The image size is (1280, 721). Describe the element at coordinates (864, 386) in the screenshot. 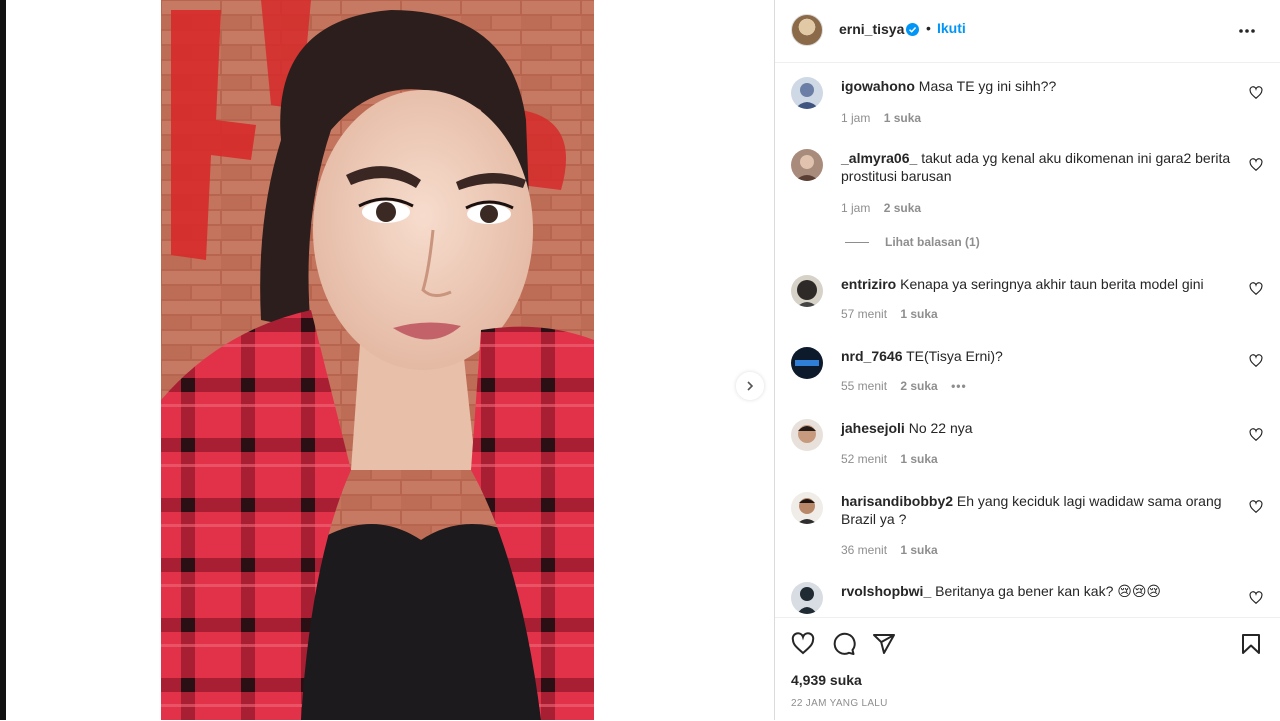

I see `comment-time: 55 menit` at that location.